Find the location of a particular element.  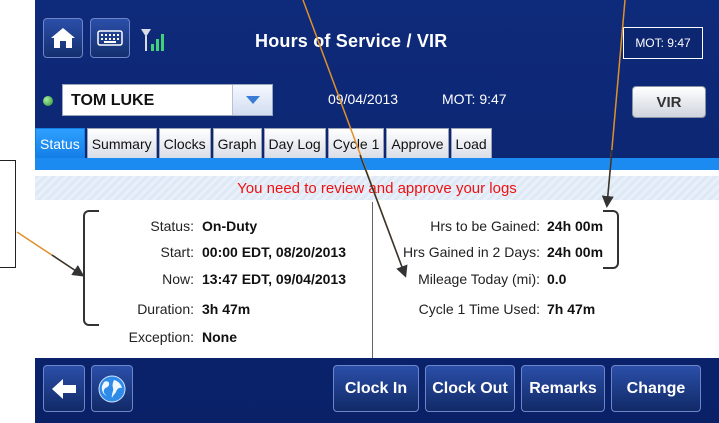

keyboard-button is located at coordinates (110, 38).